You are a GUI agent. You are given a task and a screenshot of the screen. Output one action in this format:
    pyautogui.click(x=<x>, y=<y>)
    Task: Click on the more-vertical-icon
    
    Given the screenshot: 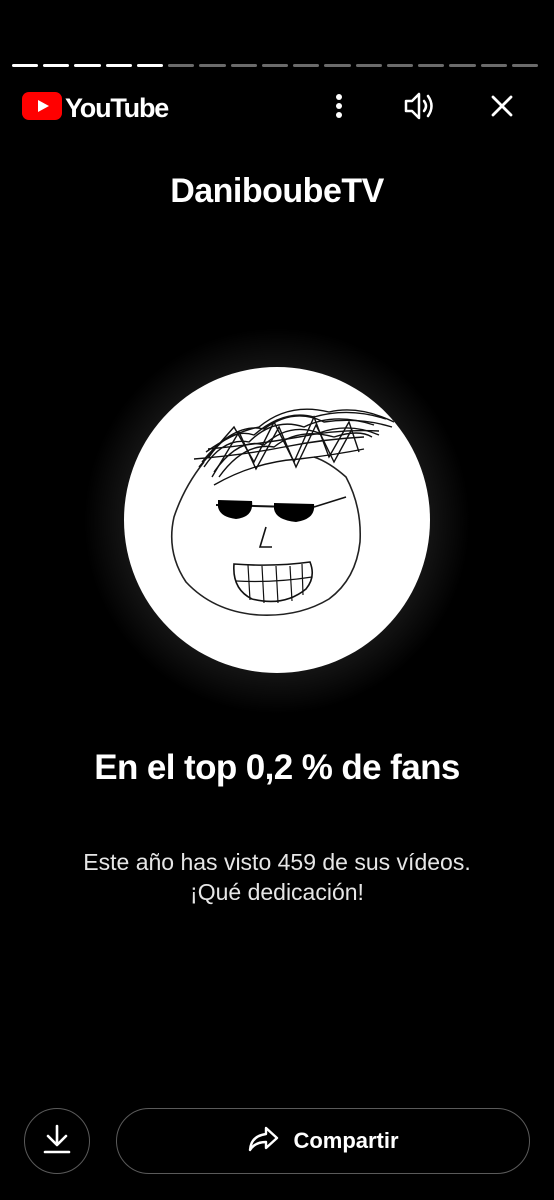 What is the action you would take?
    pyautogui.click(x=339, y=108)
    